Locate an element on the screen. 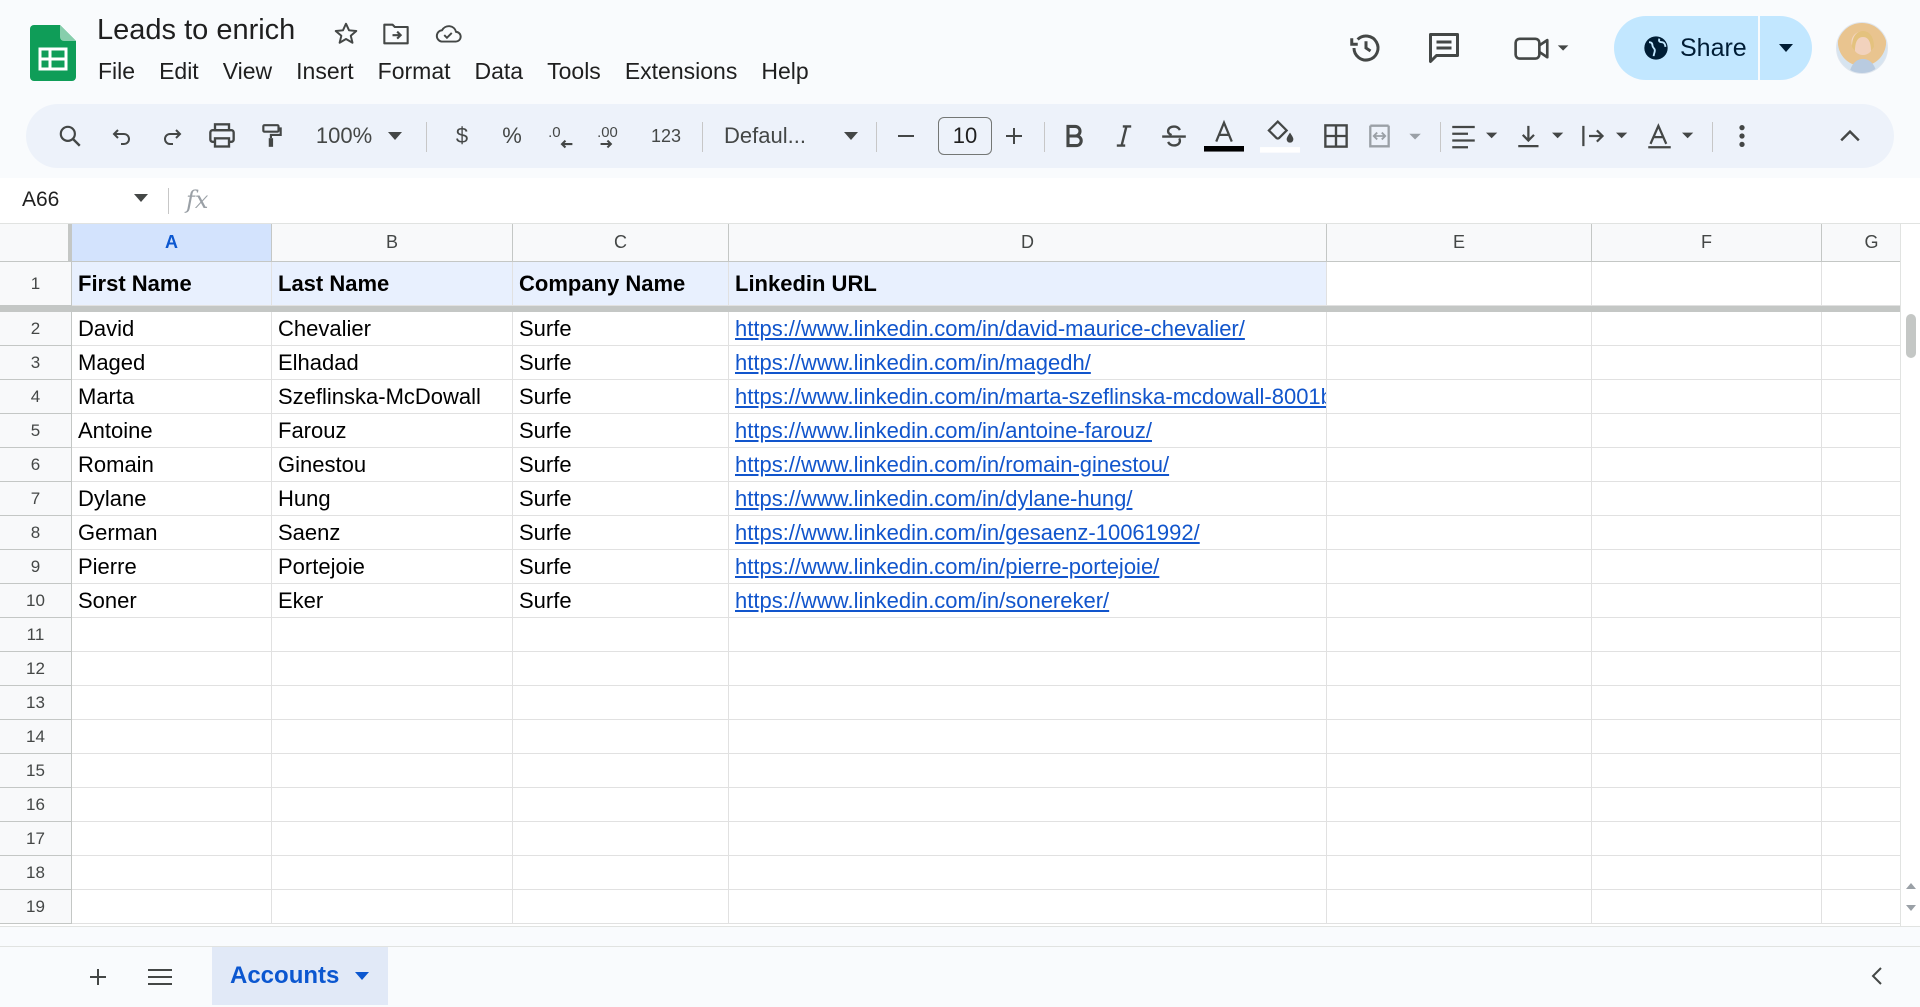  table-cell: German is located at coordinates (172, 533).